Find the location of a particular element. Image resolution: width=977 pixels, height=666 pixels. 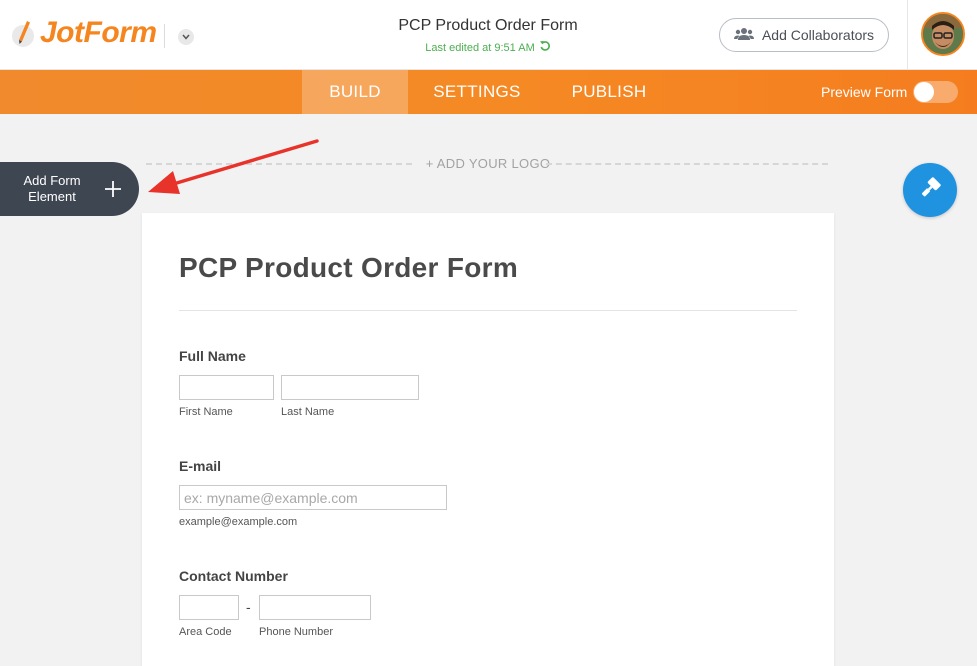

add-logo-link: + ADD YOUR LOGO is located at coordinates (488, 163).